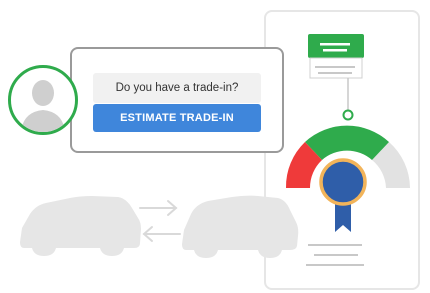 This screenshot has height=293, width=430. What do you see at coordinates (177, 118) in the screenshot?
I see `estimate-trade-in-button: ESTIMATE TRADE-IN` at bounding box center [177, 118].